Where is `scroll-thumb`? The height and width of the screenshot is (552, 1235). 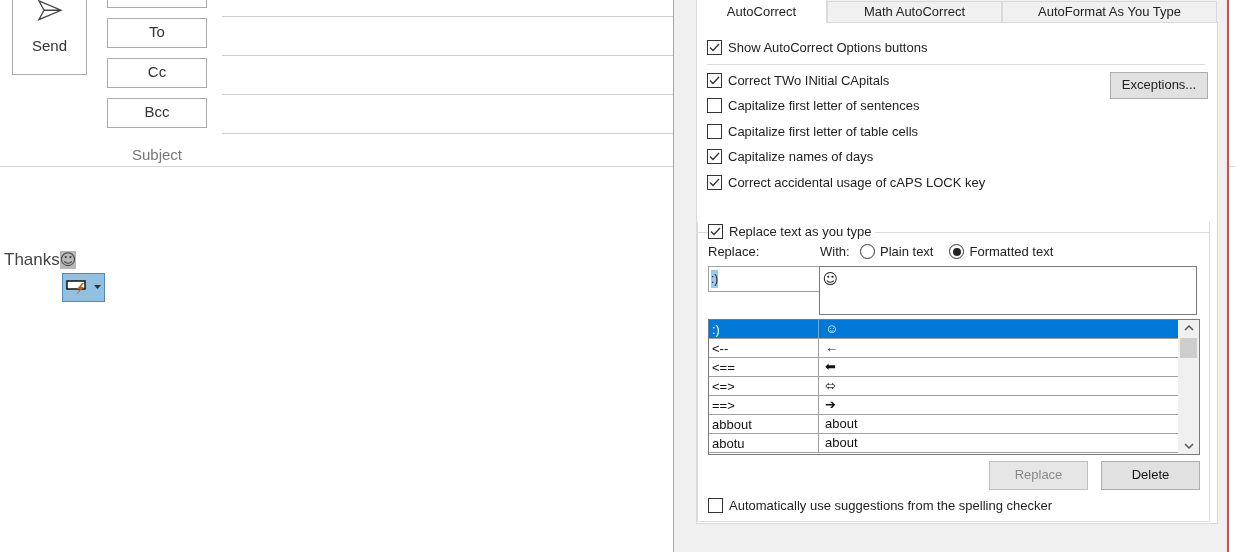 scroll-thumb is located at coordinates (1188, 347).